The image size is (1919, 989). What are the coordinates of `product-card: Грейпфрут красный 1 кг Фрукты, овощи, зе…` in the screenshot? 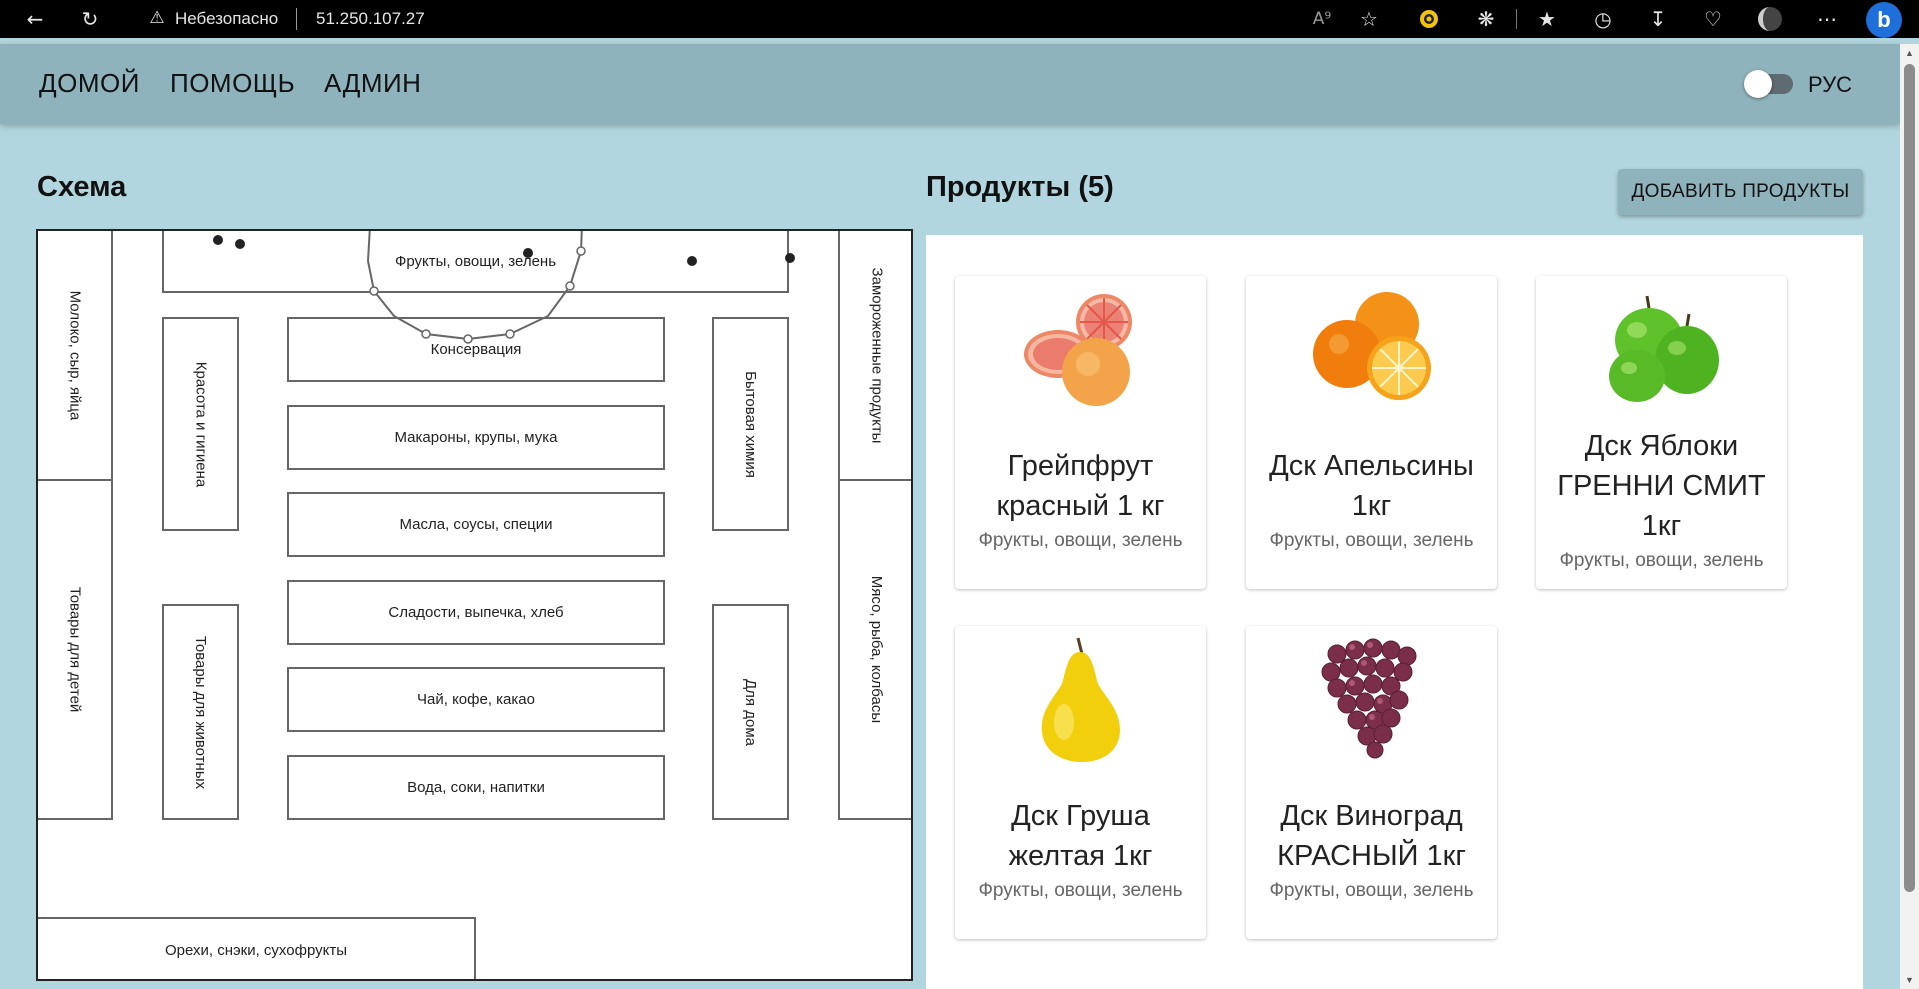 It's located at (1080, 432).